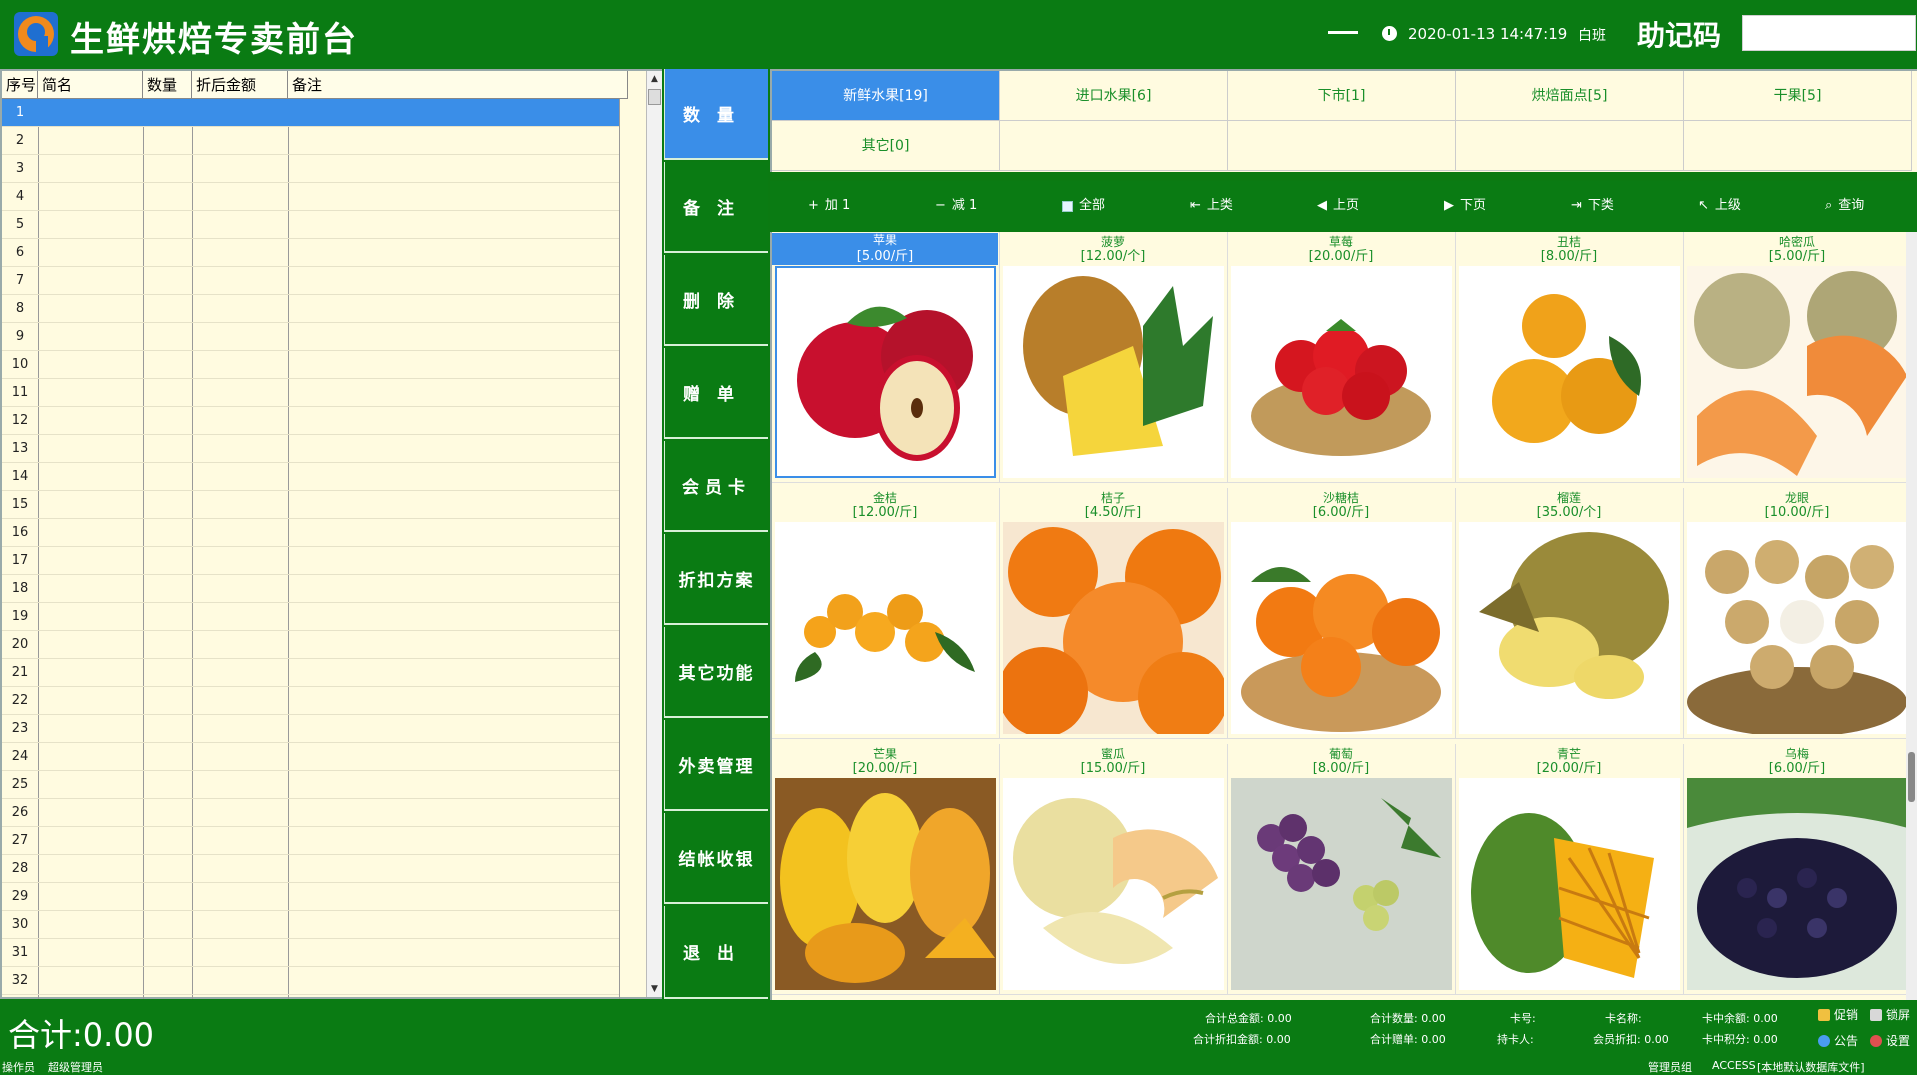 This screenshot has height=1075, width=1917. What do you see at coordinates (310, 281) in the screenshot?
I see `order-row: 7` at bounding box center [310, 281].